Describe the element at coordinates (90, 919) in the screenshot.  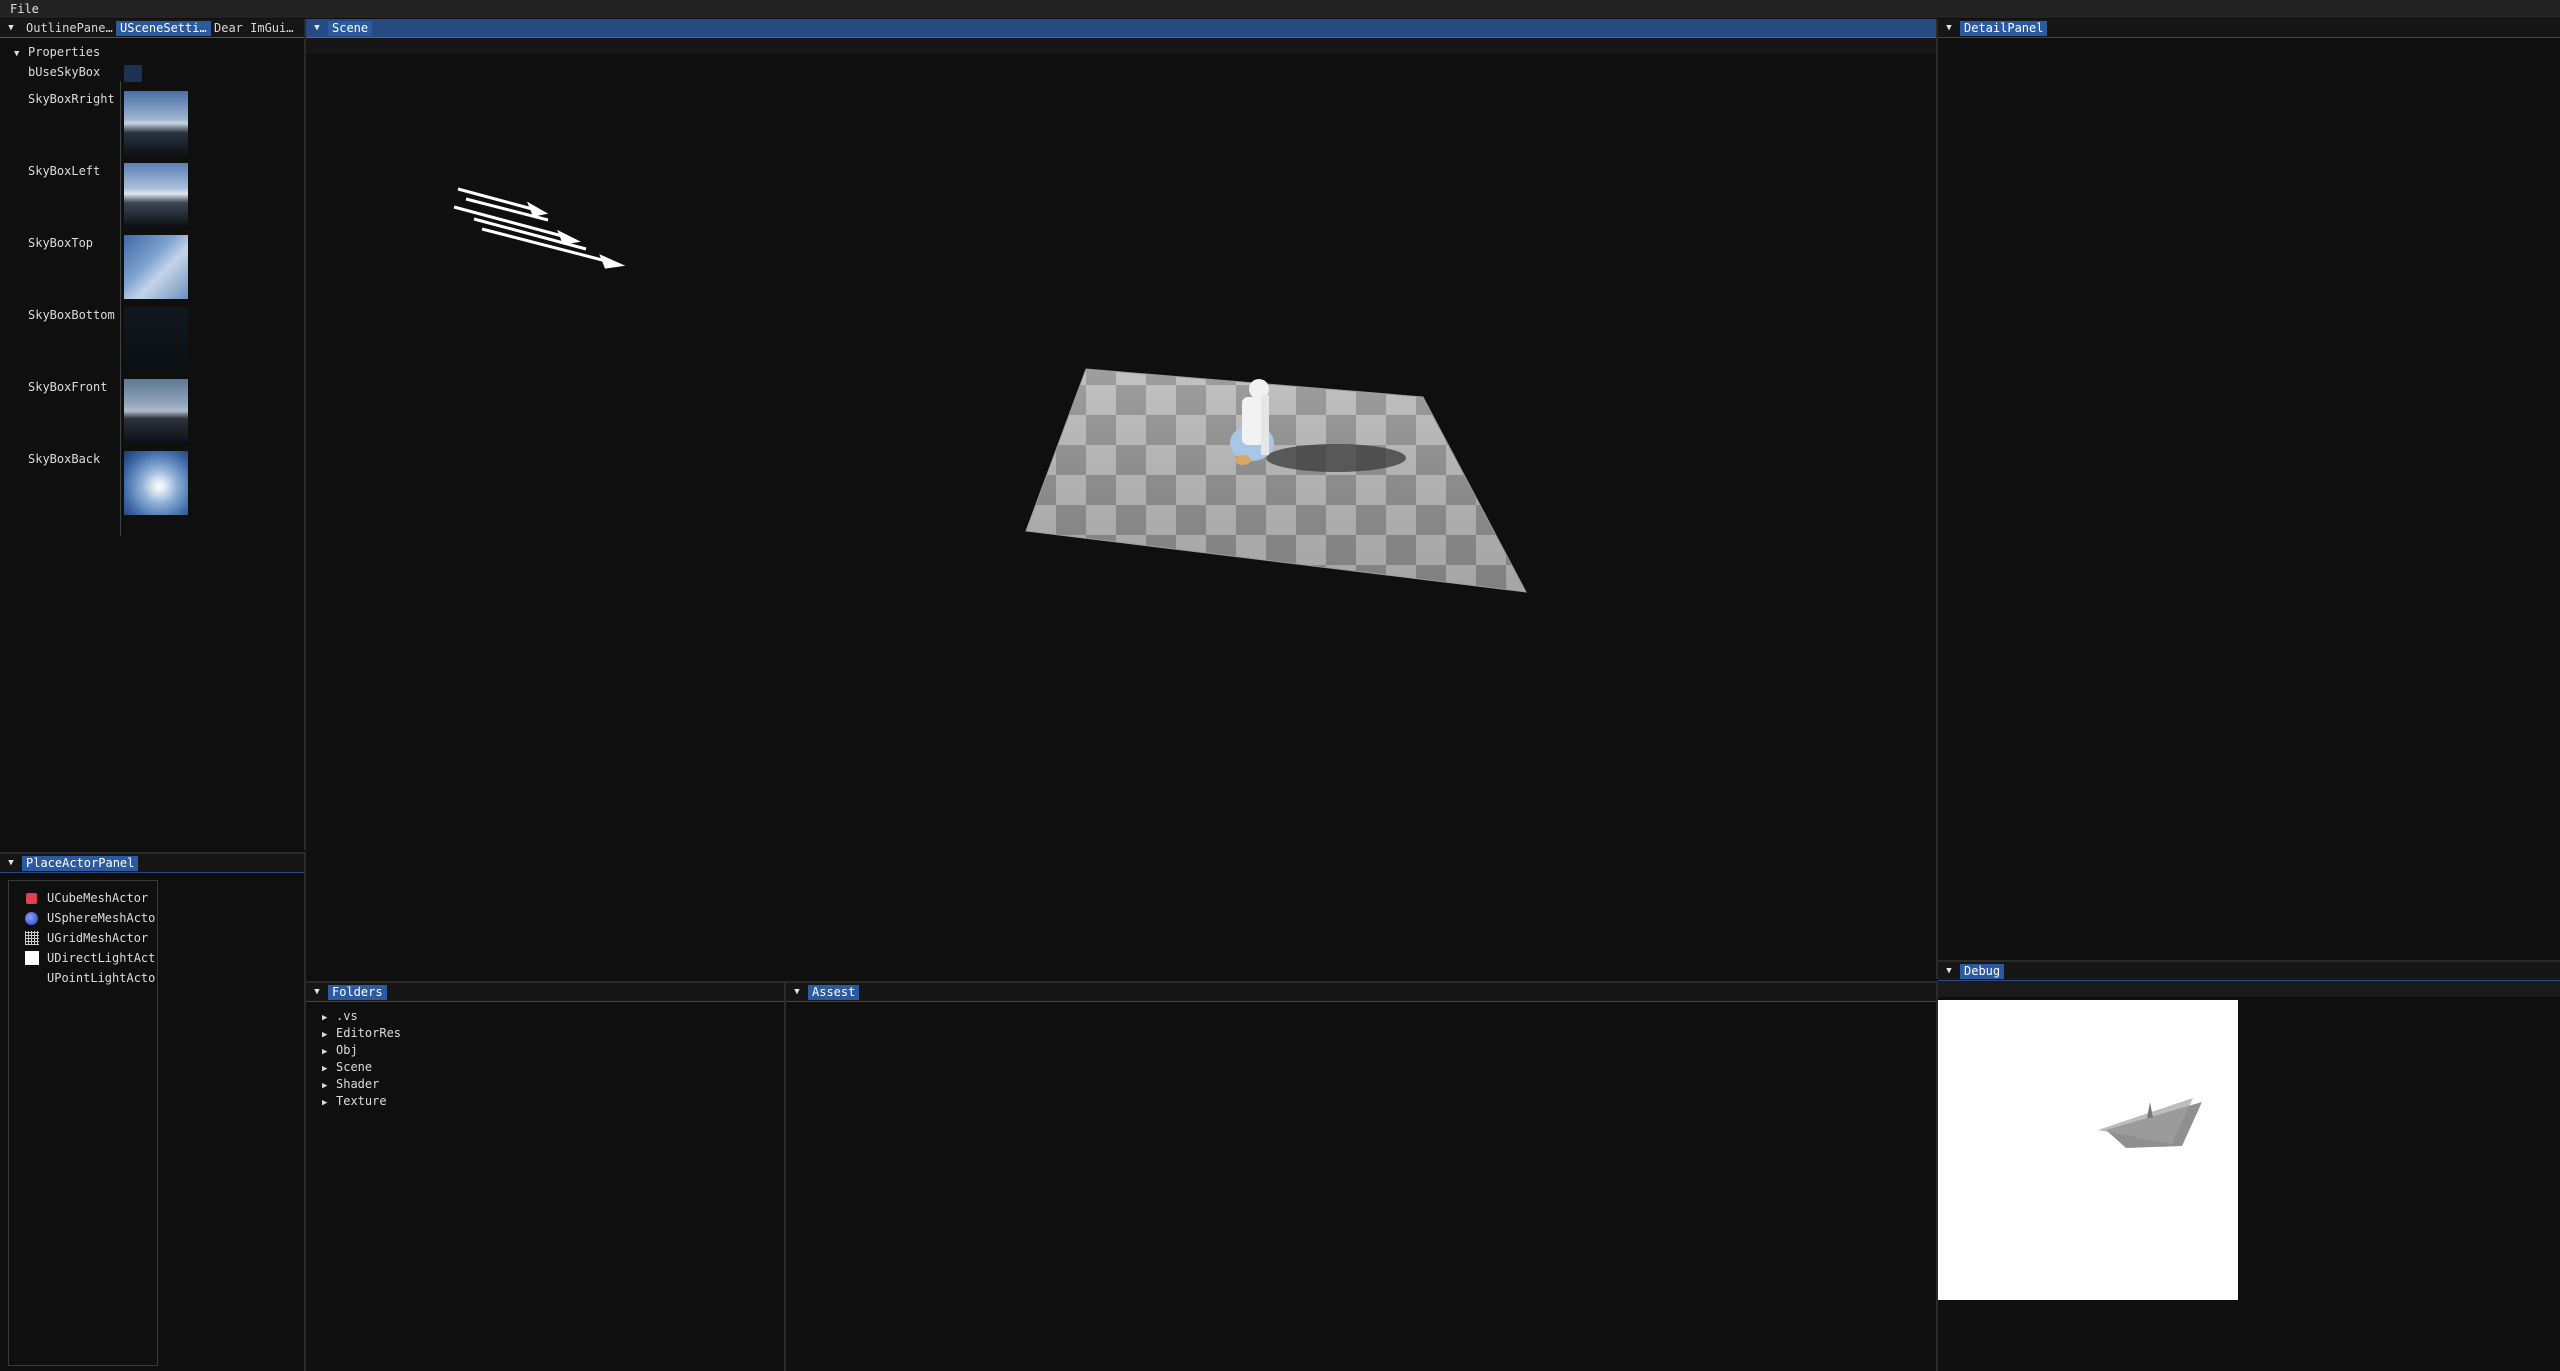
I see `actor-item-sphere: USphereMeshActo` at that location.